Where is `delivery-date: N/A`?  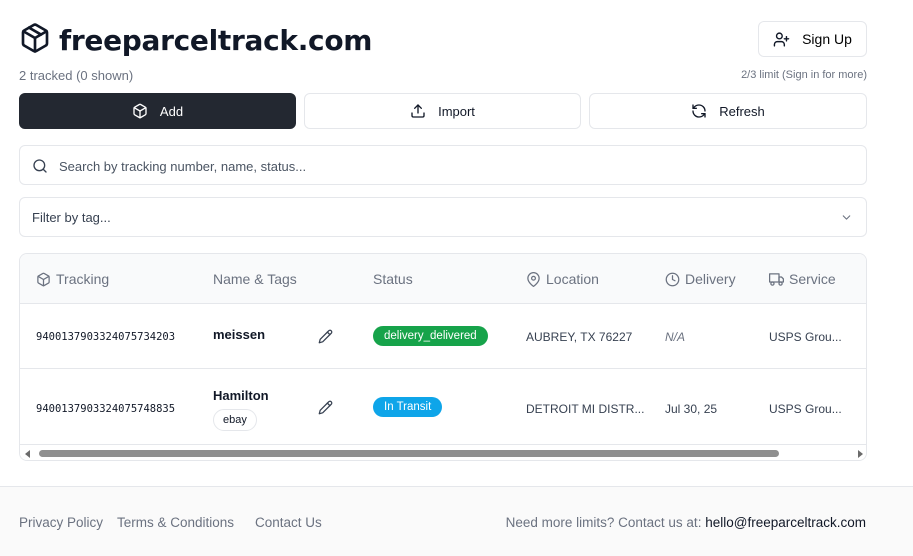 delivery-date: N/A is located at coordinates (675, 337).